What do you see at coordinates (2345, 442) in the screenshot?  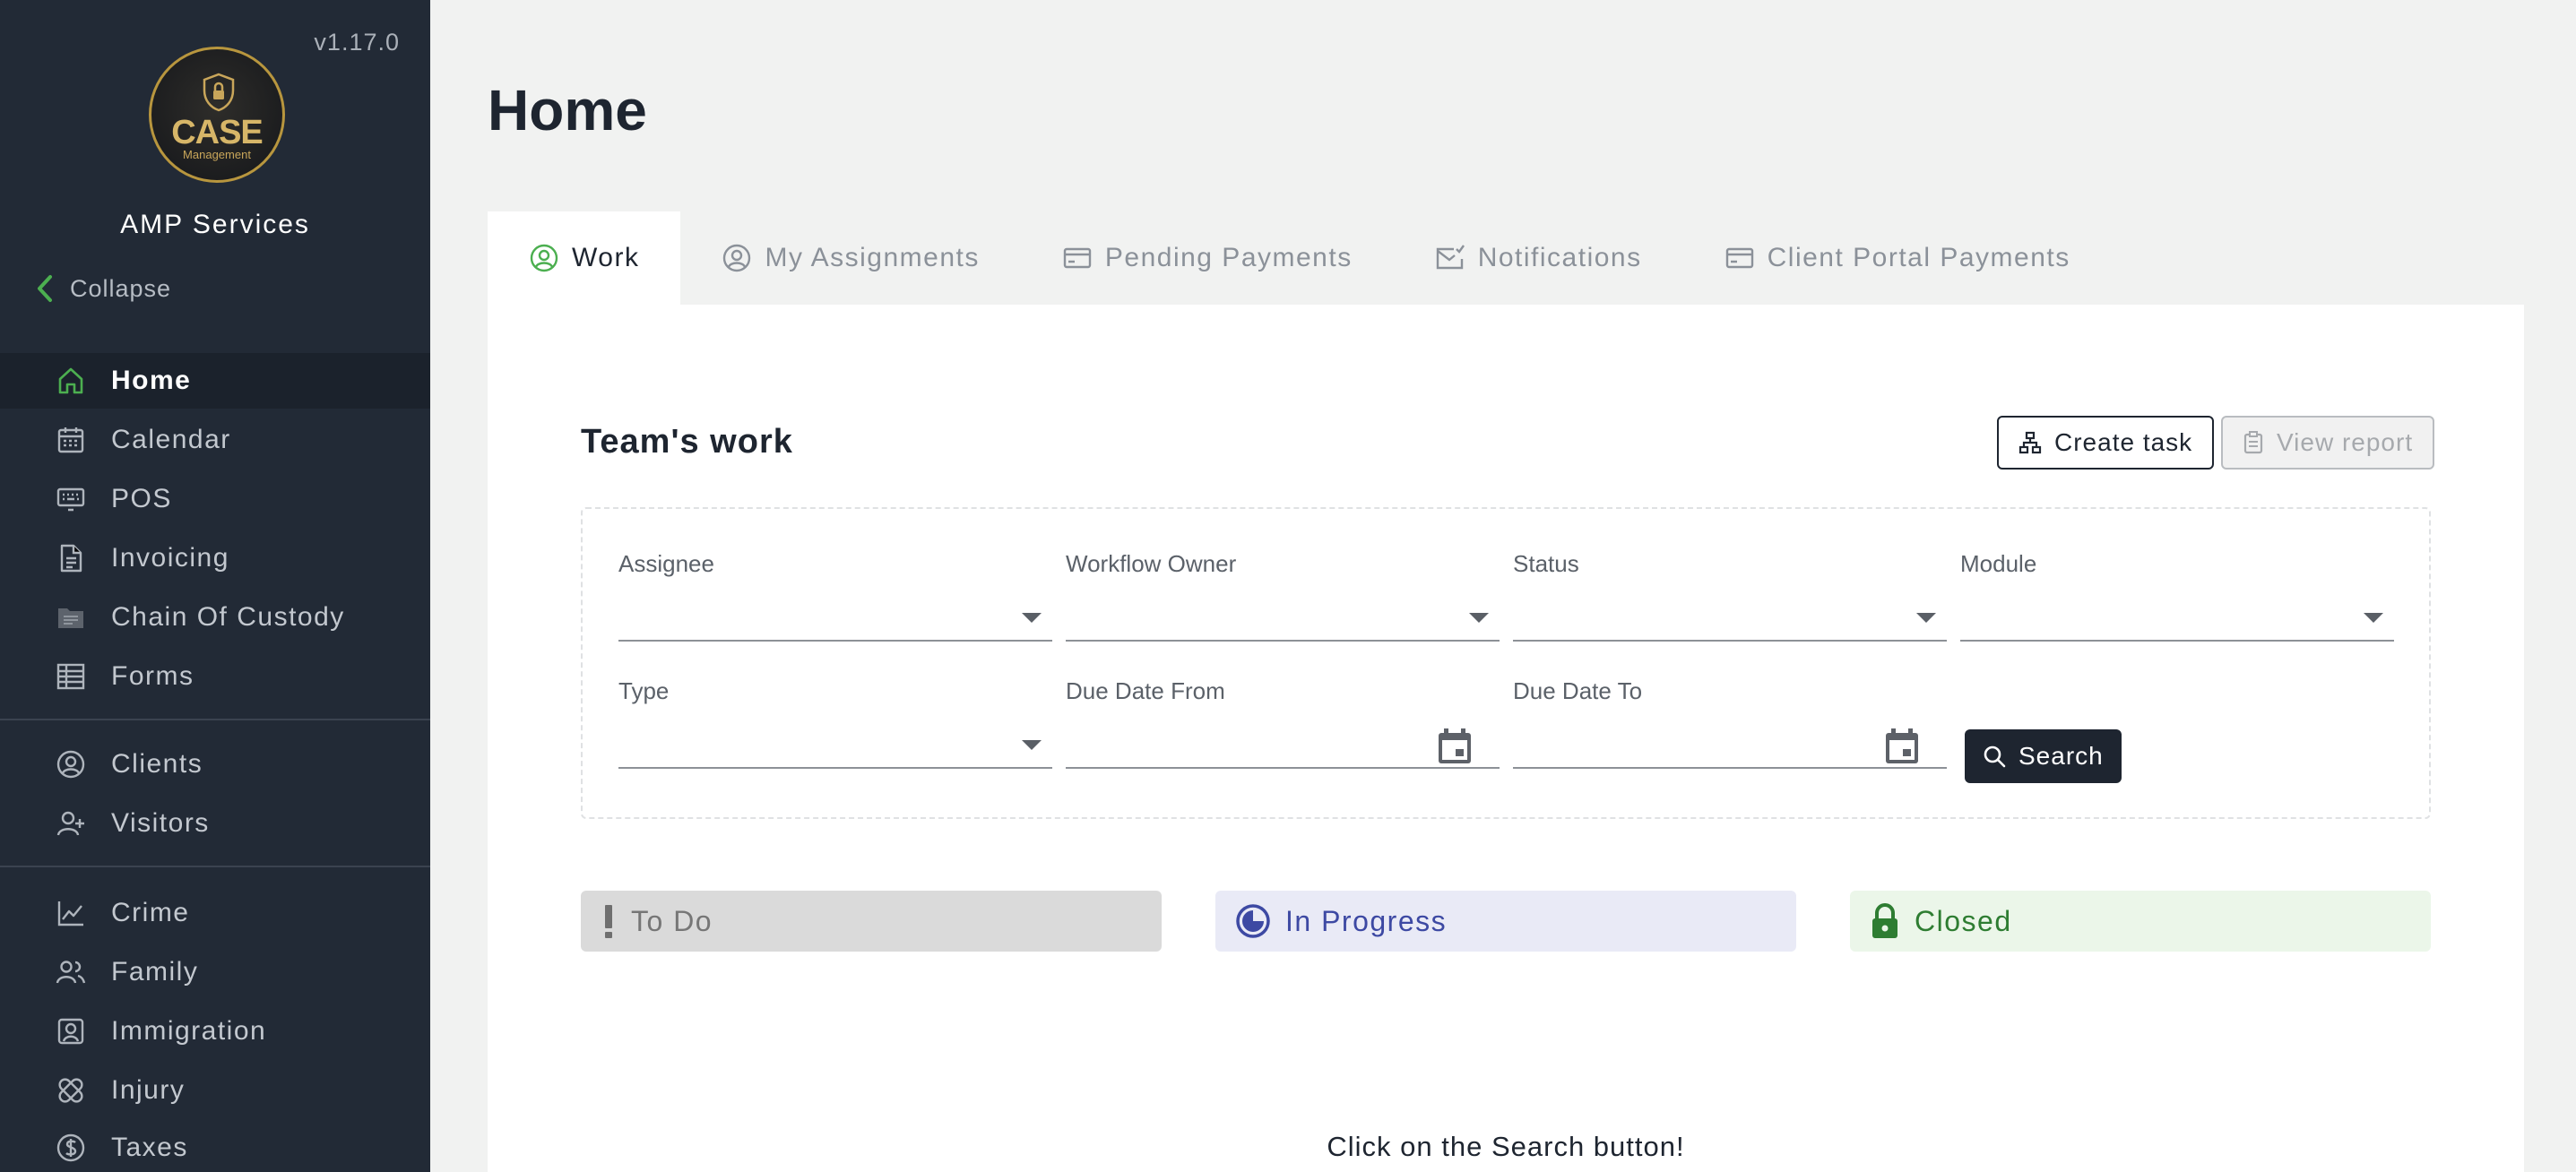 I see `view-report-label: View report` at bounding box center [2345, 442].